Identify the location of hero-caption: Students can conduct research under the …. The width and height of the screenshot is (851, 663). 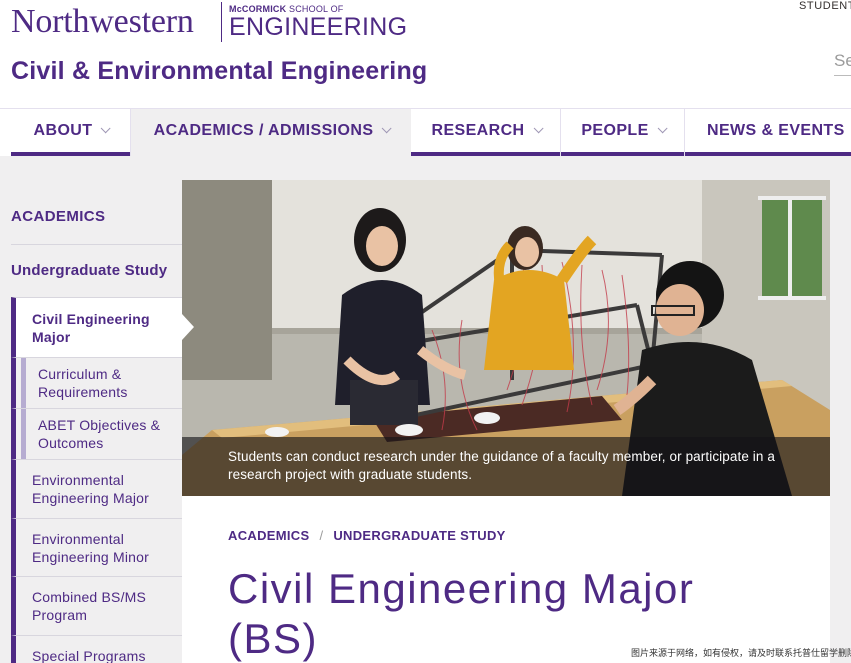
(501, 465).